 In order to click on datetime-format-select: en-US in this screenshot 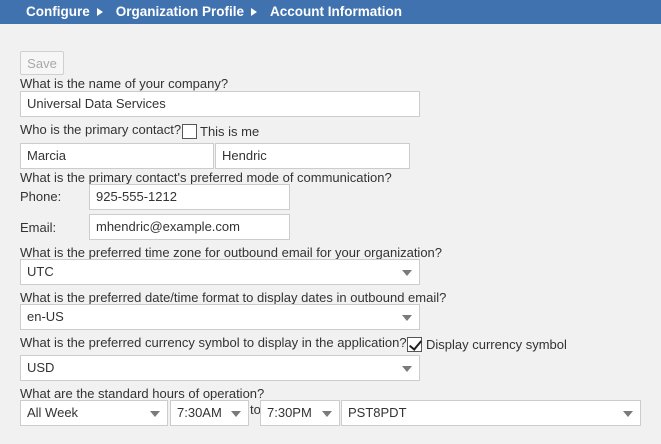, I will do `click(220, 317)`.